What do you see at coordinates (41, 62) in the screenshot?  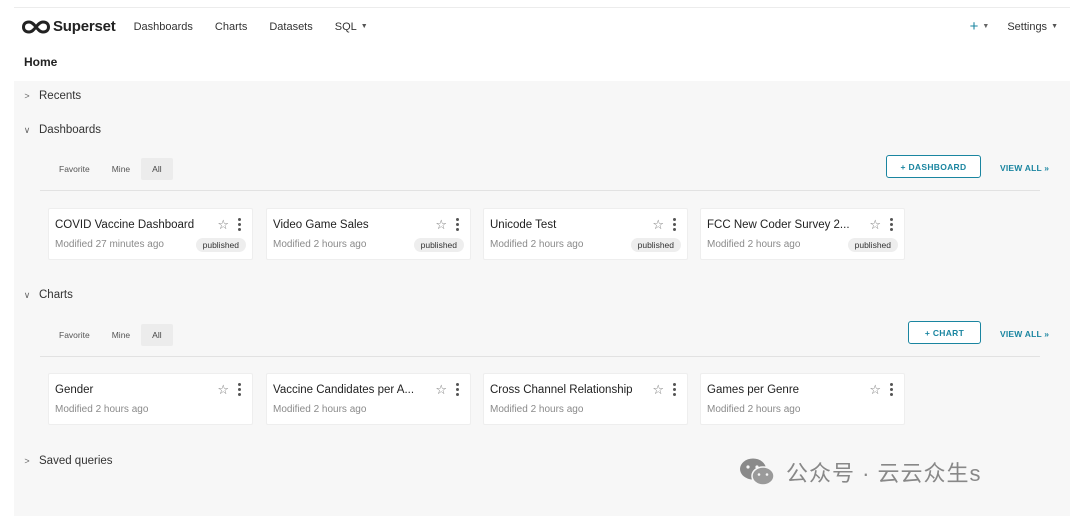 I see `page-title: Home` at bounding box center [41, 62].